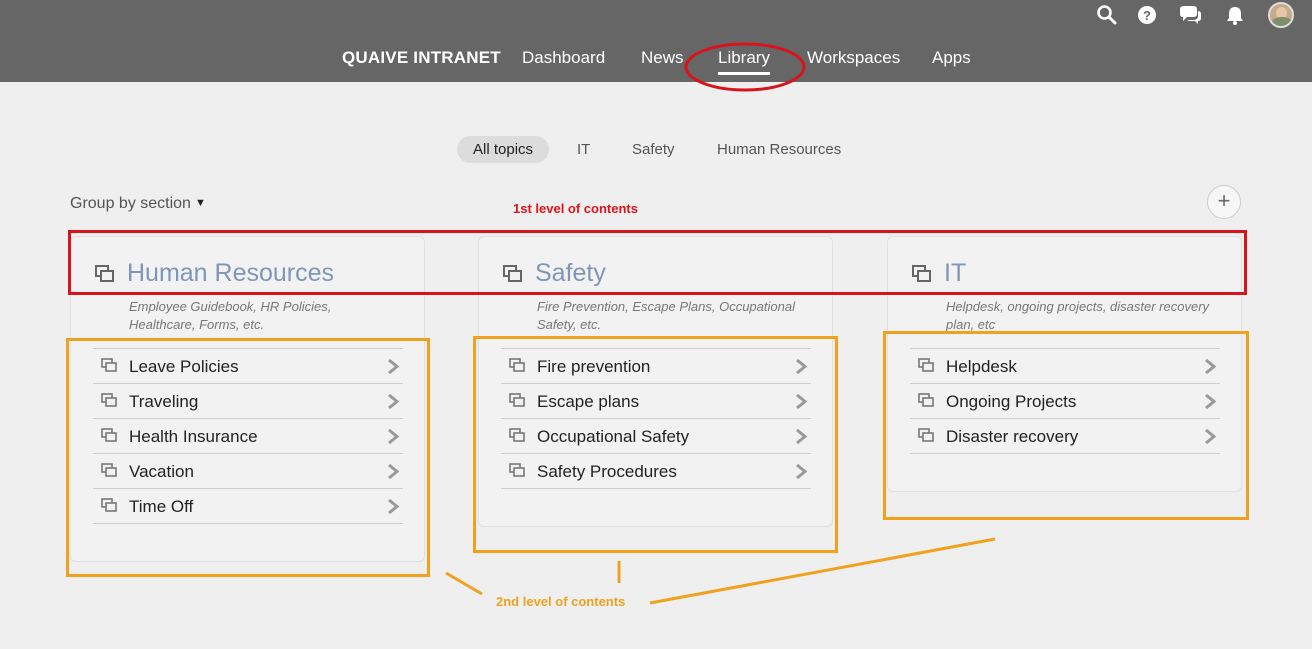 The height and width of the screenshot is (649, 1312). What do you see at coordinates (1281, 15) in the screenshot?
I see `avatar` at bounding box center [1281, 15].